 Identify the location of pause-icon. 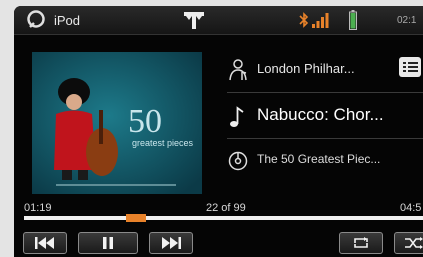
(108, 243).